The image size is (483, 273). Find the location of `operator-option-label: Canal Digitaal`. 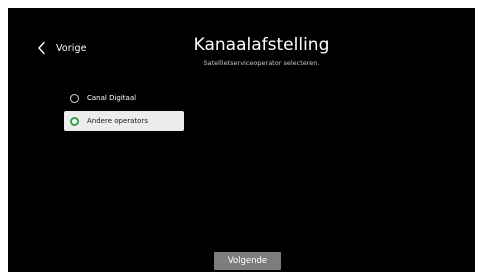

operator-option-label: Canal Digitaal is located at coordinates (112, 98).